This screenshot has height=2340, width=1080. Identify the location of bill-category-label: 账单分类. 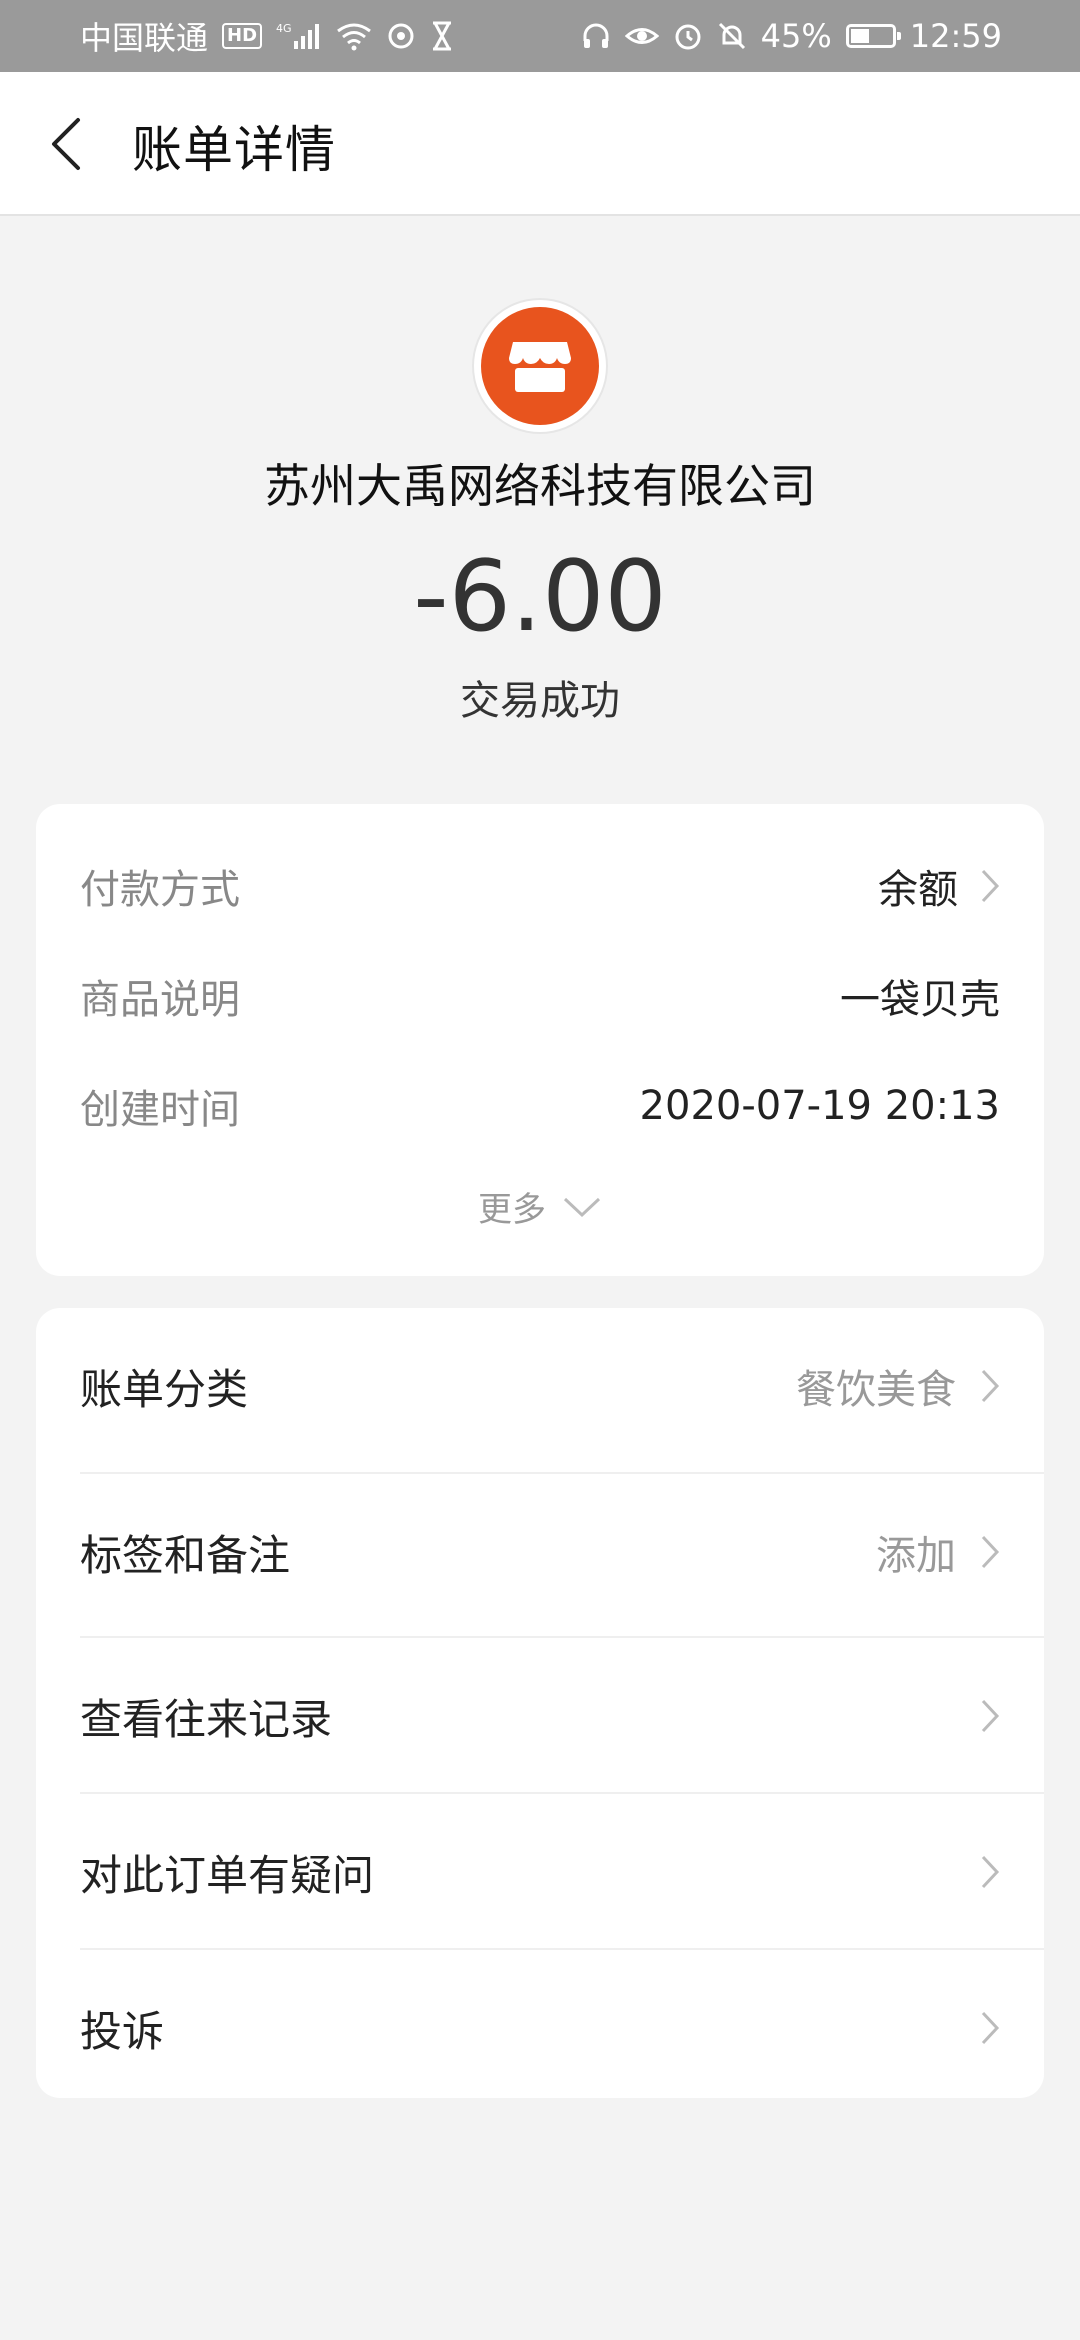
(164, 1389).